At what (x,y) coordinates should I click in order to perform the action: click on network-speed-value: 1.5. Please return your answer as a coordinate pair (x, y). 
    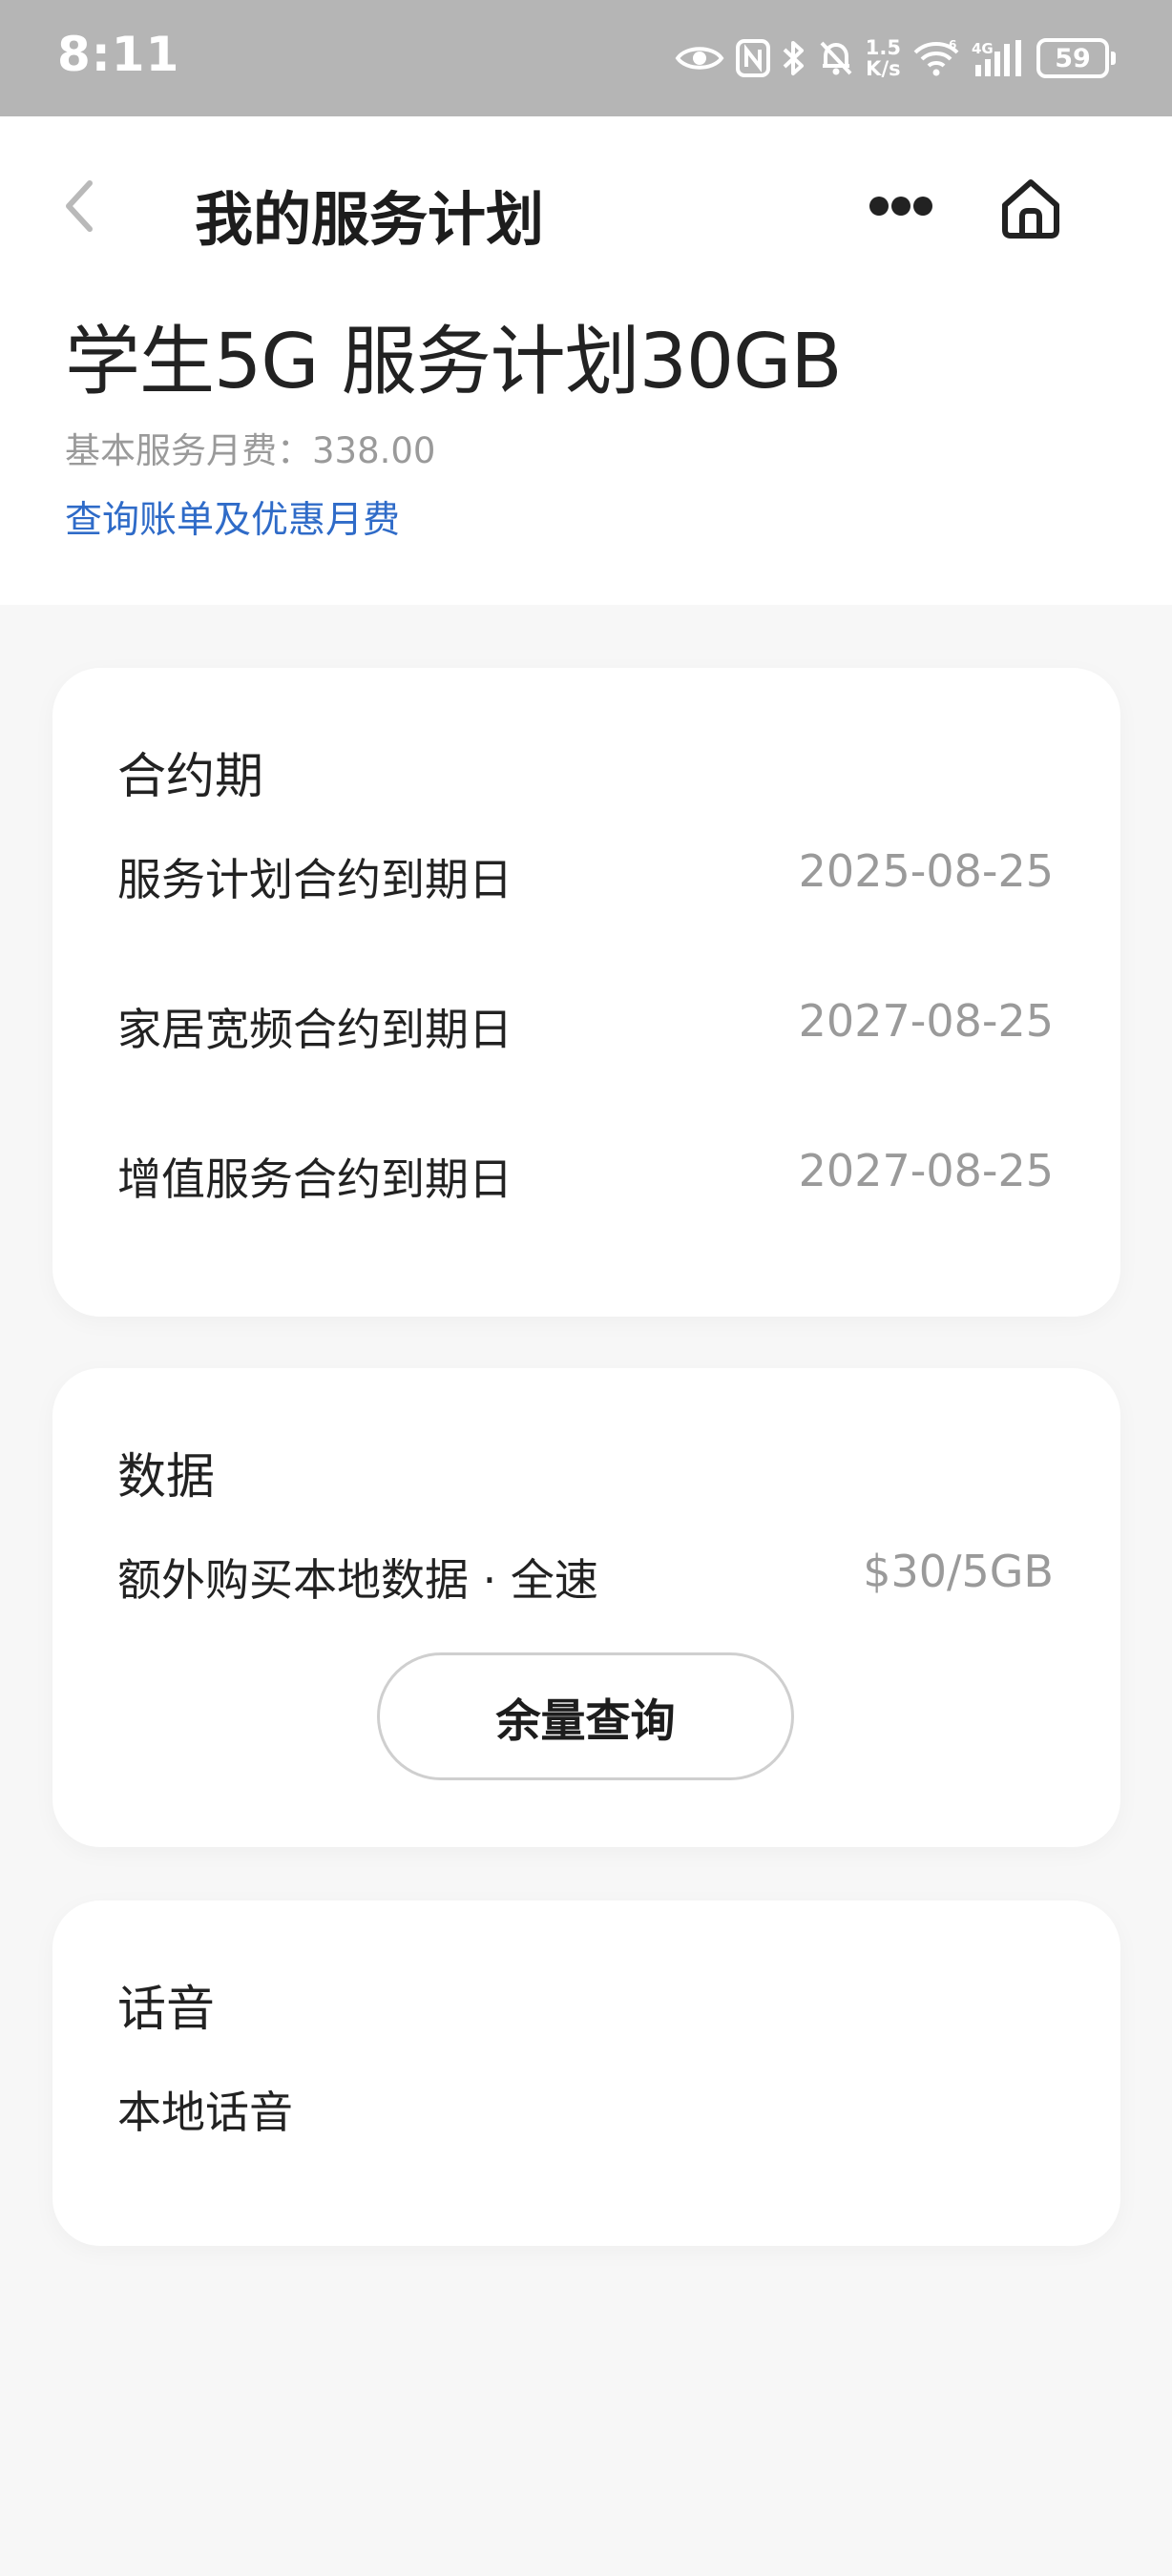
    Looking at the image, I should click on (883, 47).